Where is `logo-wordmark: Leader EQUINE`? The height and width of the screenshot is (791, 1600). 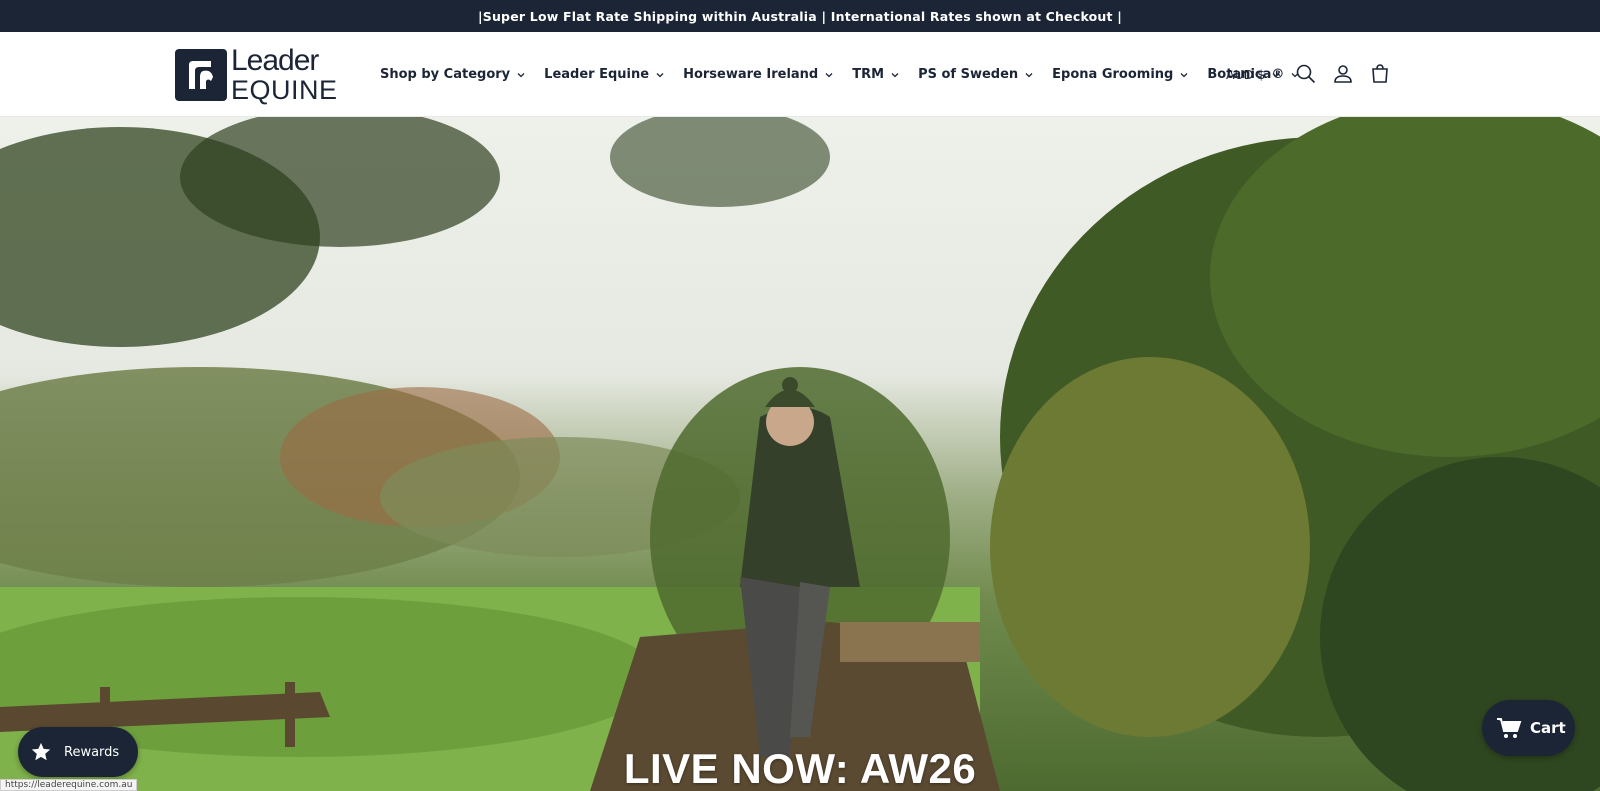
logo-wordmark: Leader EQUINE is located at coordinates (284, 75).